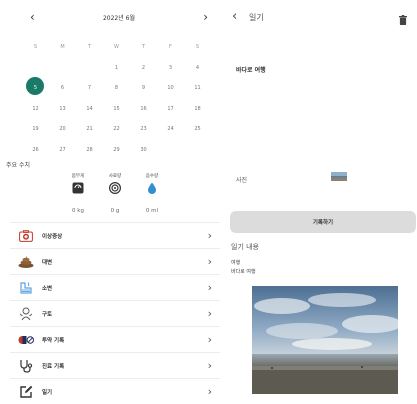 The image size is (417, 404). What do you see at coordinates (152, 176) in the screenshot?
I see `stat-label: 음수량` at bounding box center [152, 176].